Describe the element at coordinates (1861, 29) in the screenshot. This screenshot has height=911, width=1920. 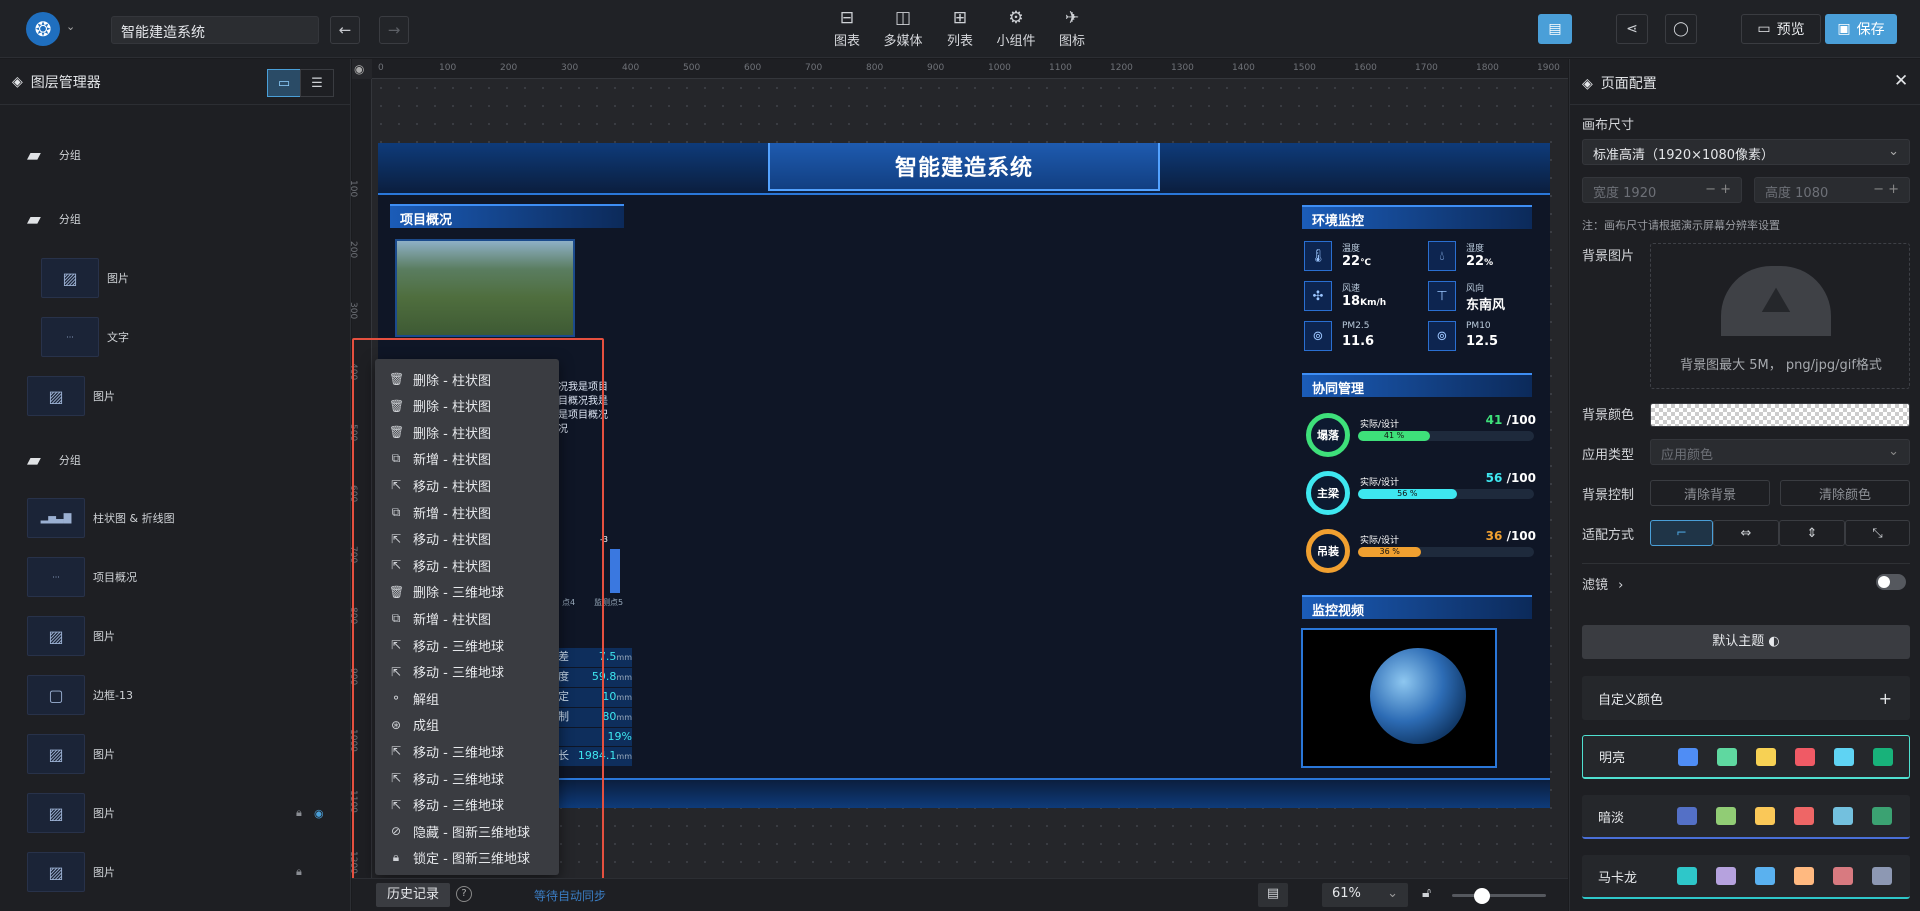
I see `save-button: ▣ 保存` at that location.